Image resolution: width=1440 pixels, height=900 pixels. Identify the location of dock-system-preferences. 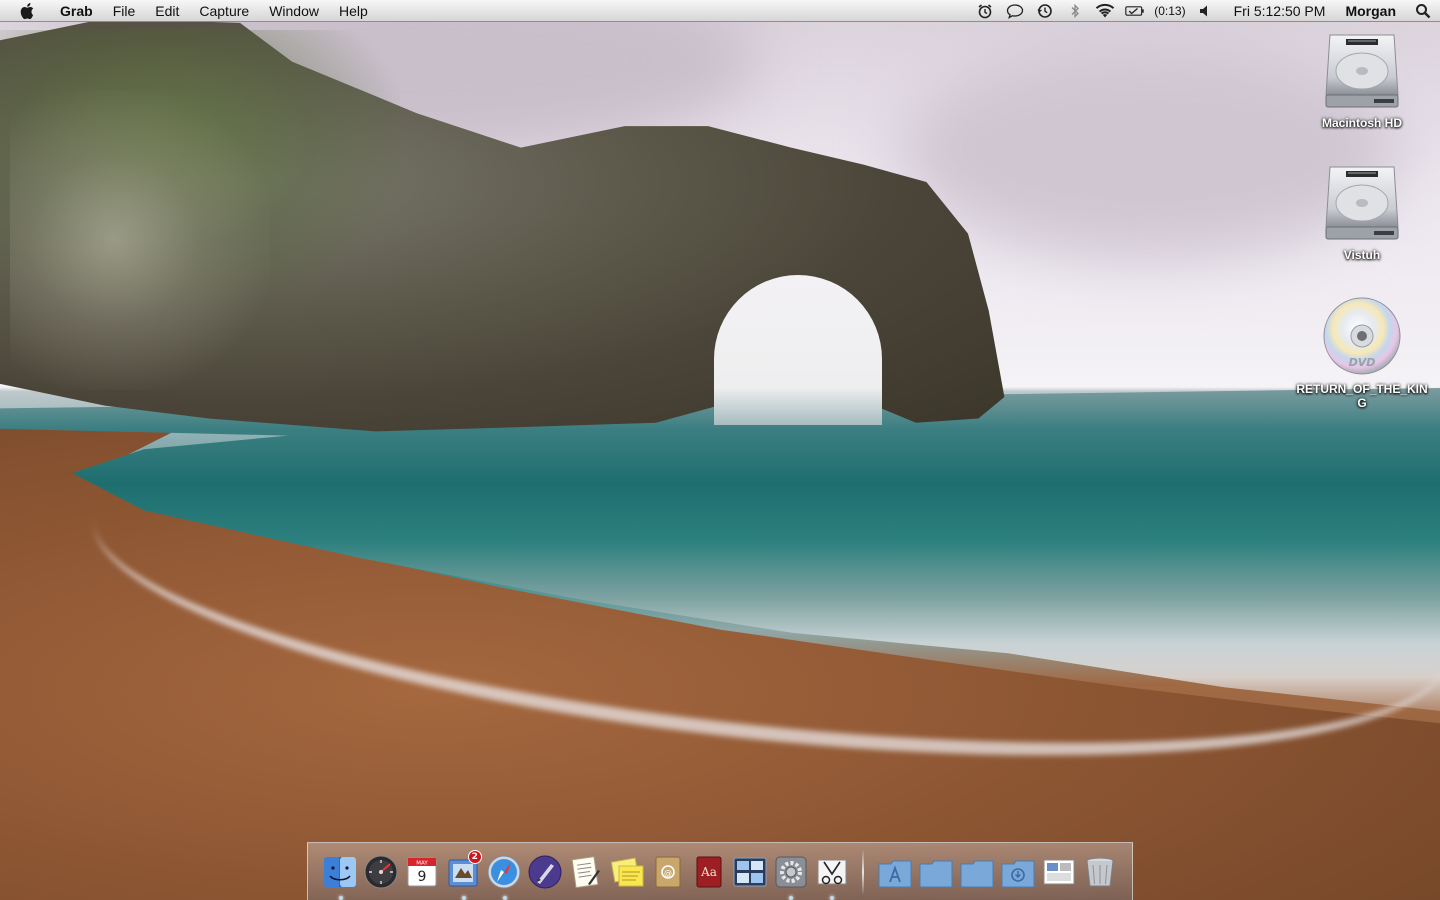
(790, 876).